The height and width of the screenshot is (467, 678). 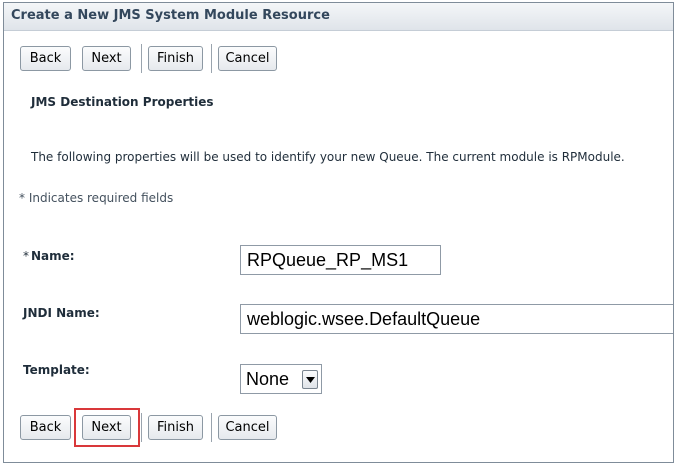 What do you see at coordinates (340, 260) in the screenshot?
I see `name-field` at bounding box center [340, 260].